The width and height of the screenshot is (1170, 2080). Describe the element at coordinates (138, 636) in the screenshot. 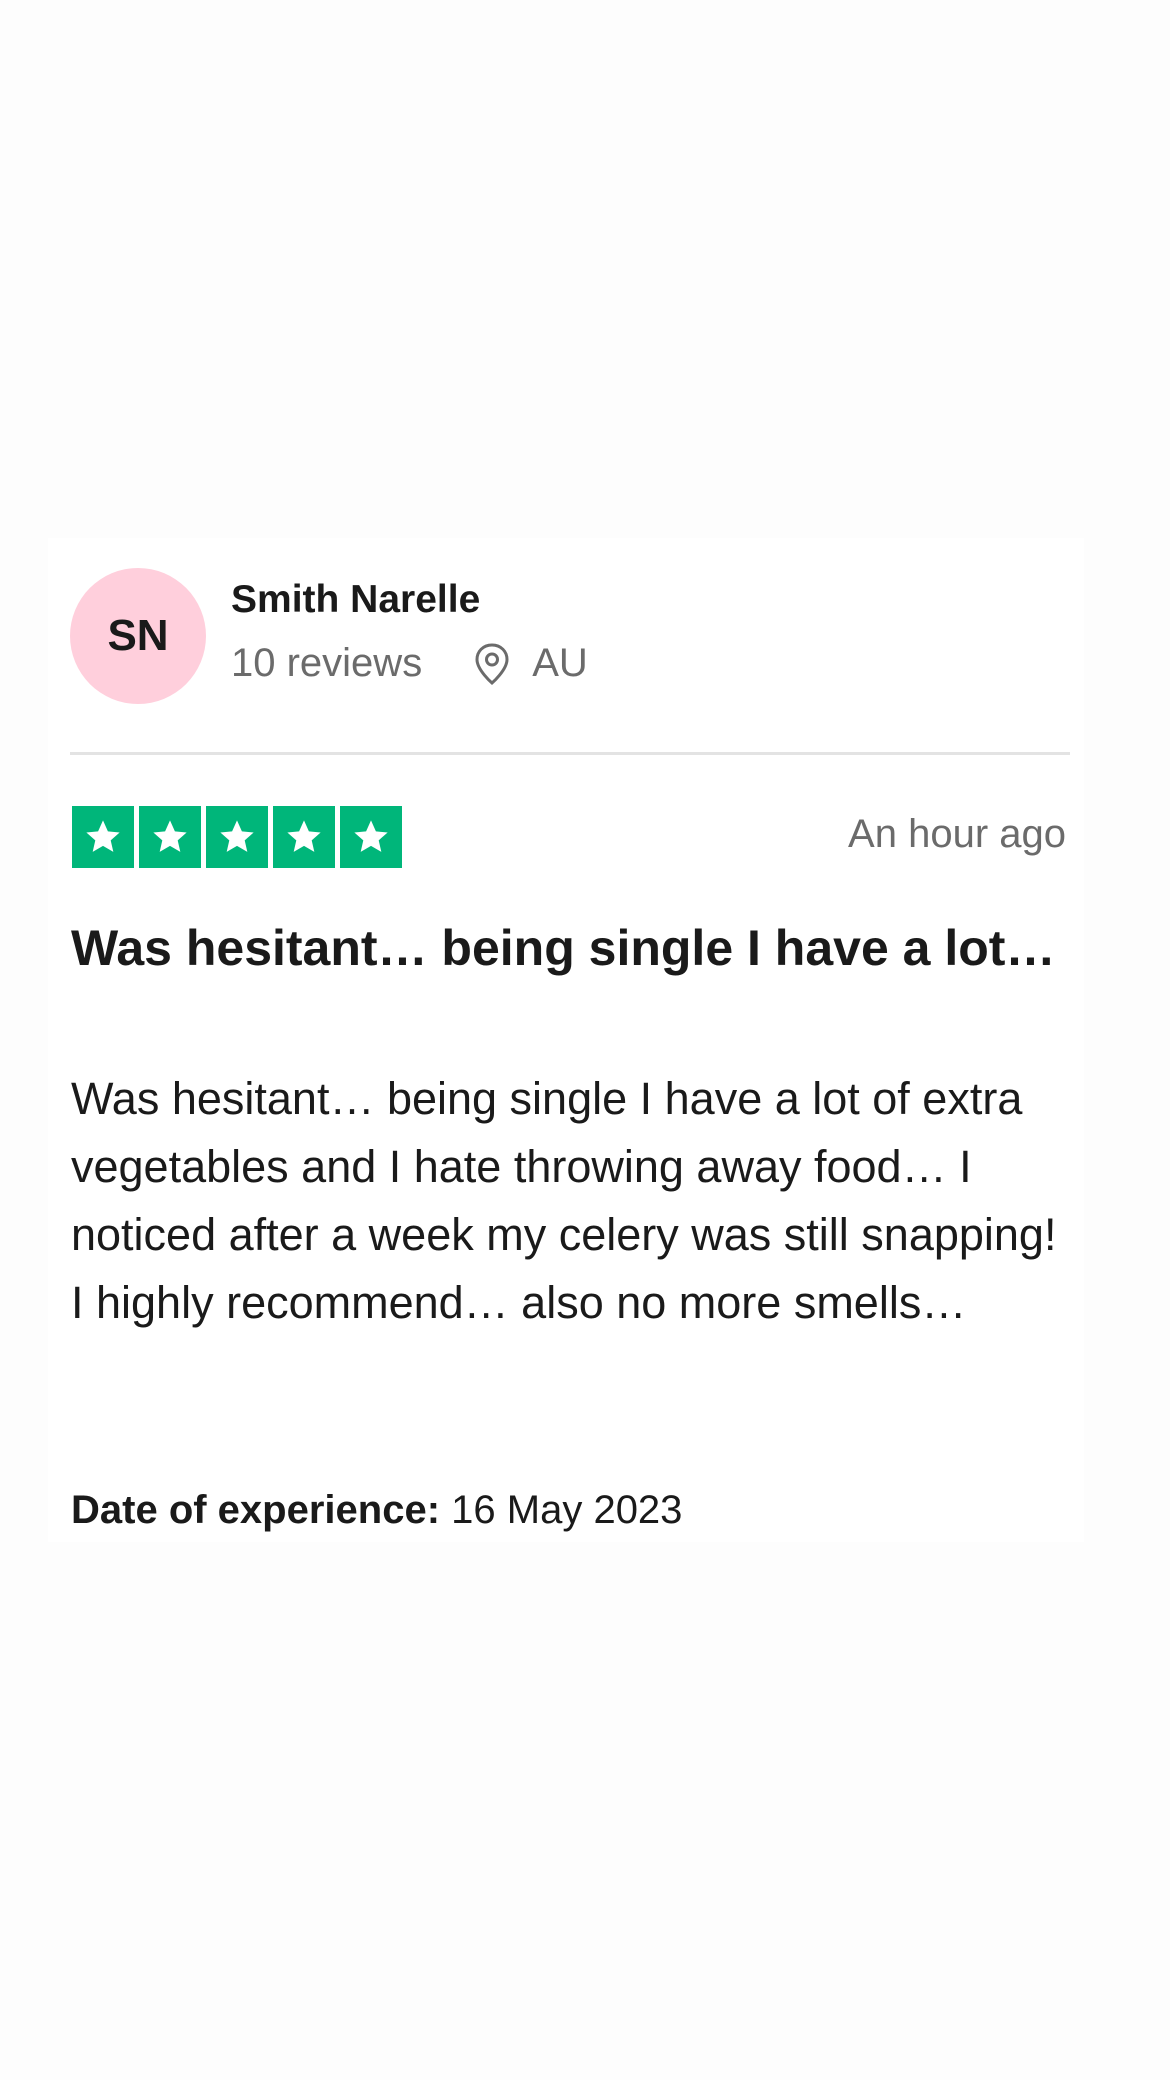

I see `avatar: SN` at that location.